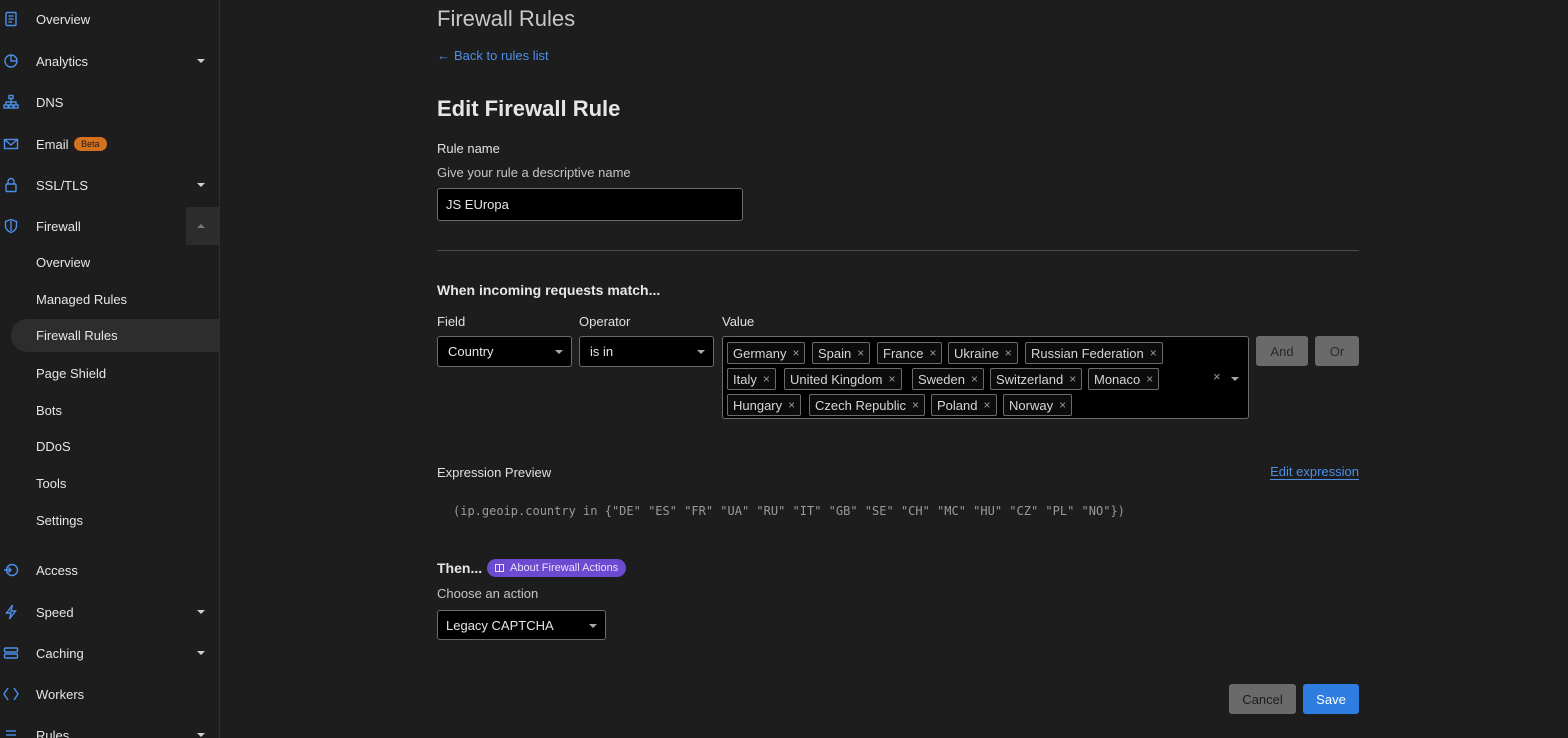 The height and width of the screenshot is (738, 1568). Describe the element at coordinates (1262, 699) in the screenshot. I see `cancel-button: Cancel` at that location.